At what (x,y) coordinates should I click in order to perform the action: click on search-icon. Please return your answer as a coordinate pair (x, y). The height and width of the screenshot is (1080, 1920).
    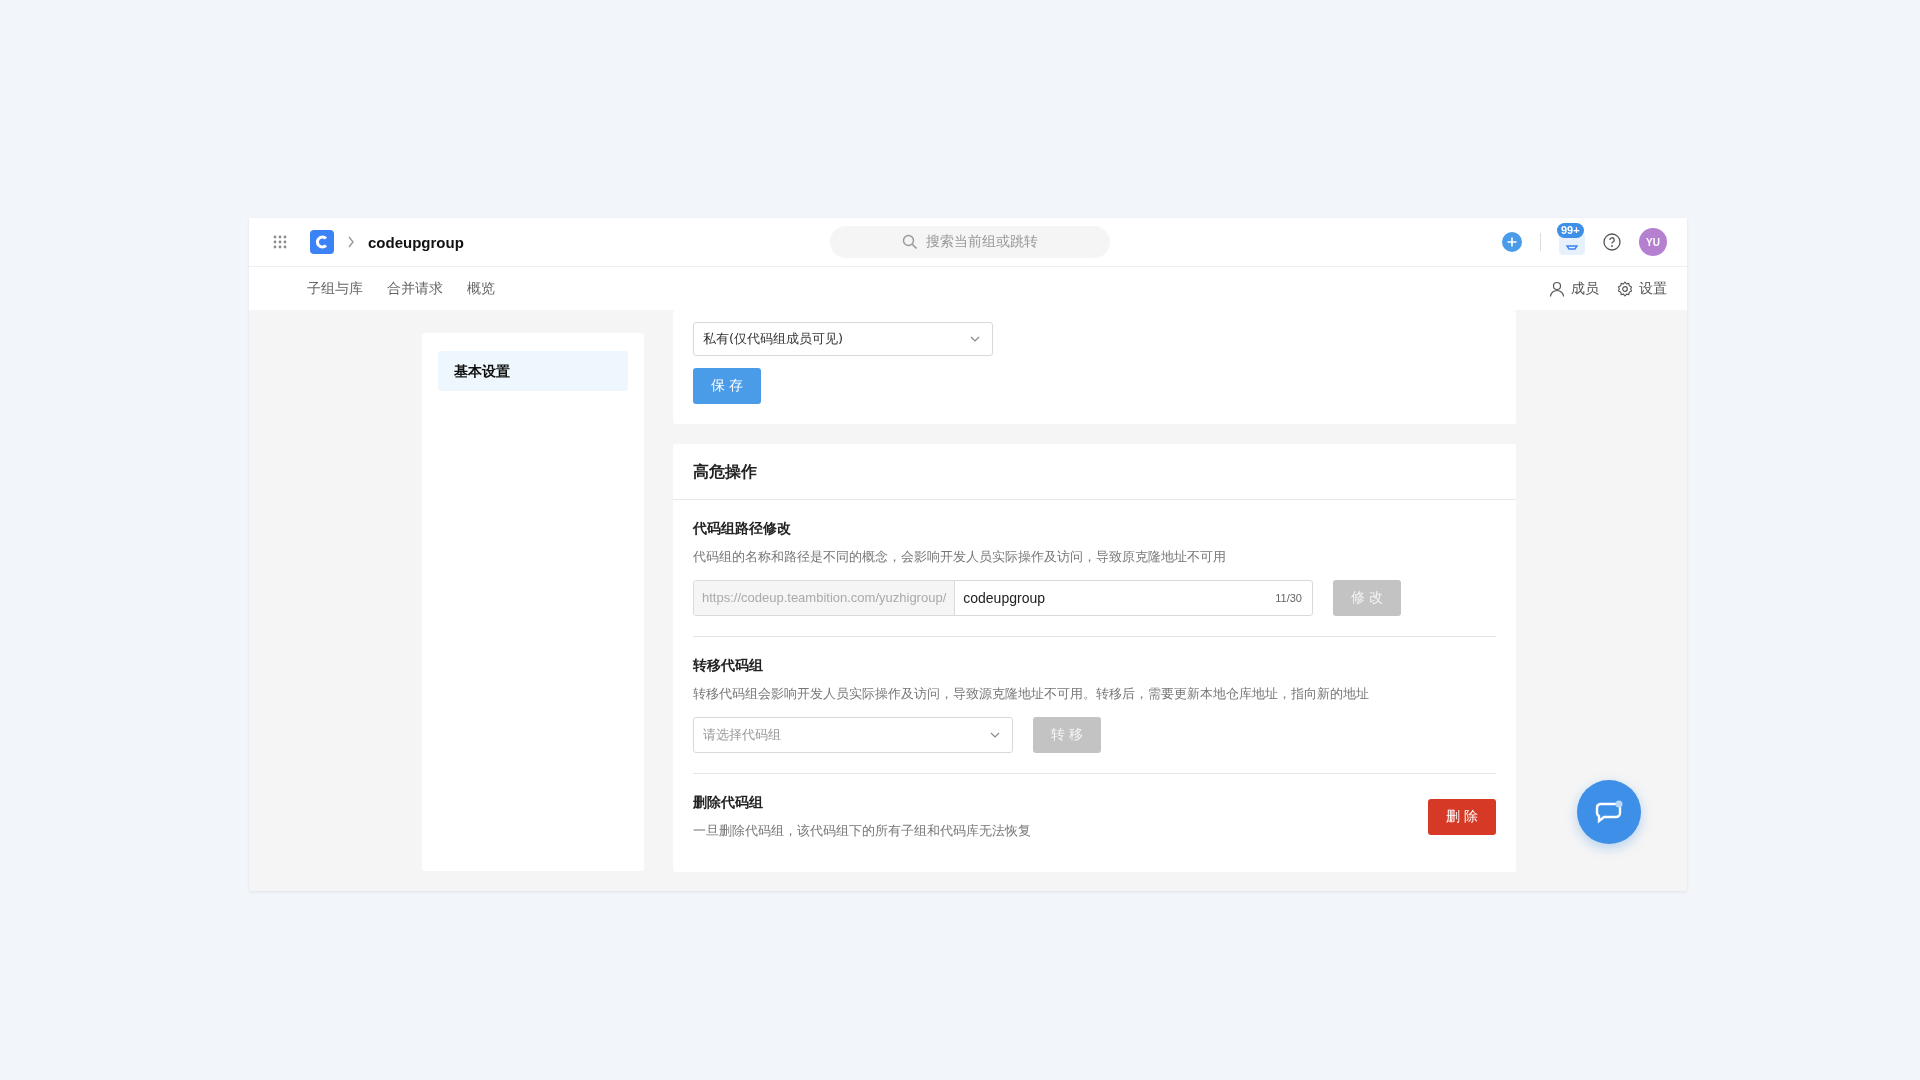
    Looking at the image, I should click on (910, 242).